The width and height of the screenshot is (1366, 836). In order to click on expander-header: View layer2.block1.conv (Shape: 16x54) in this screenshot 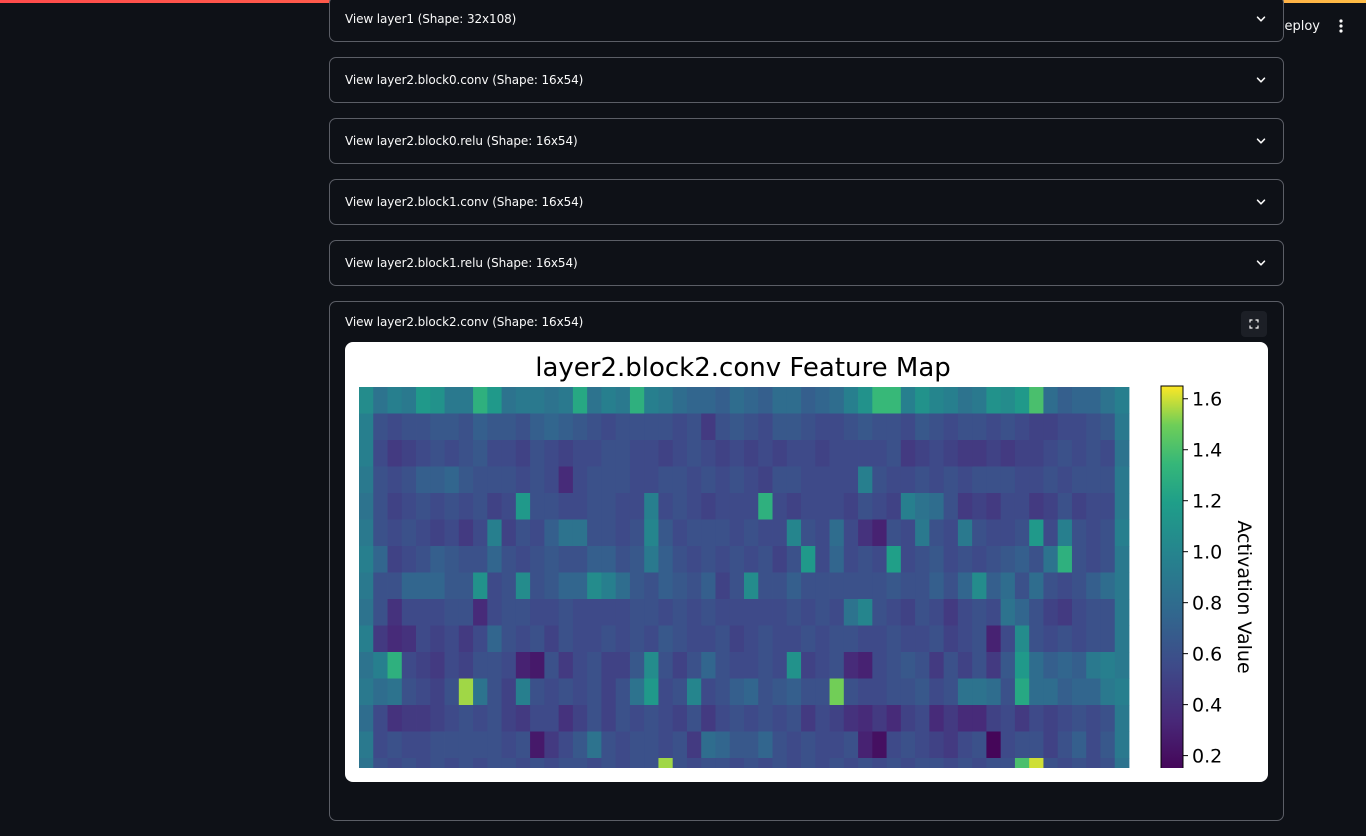, I will do `click(806, 202)`.